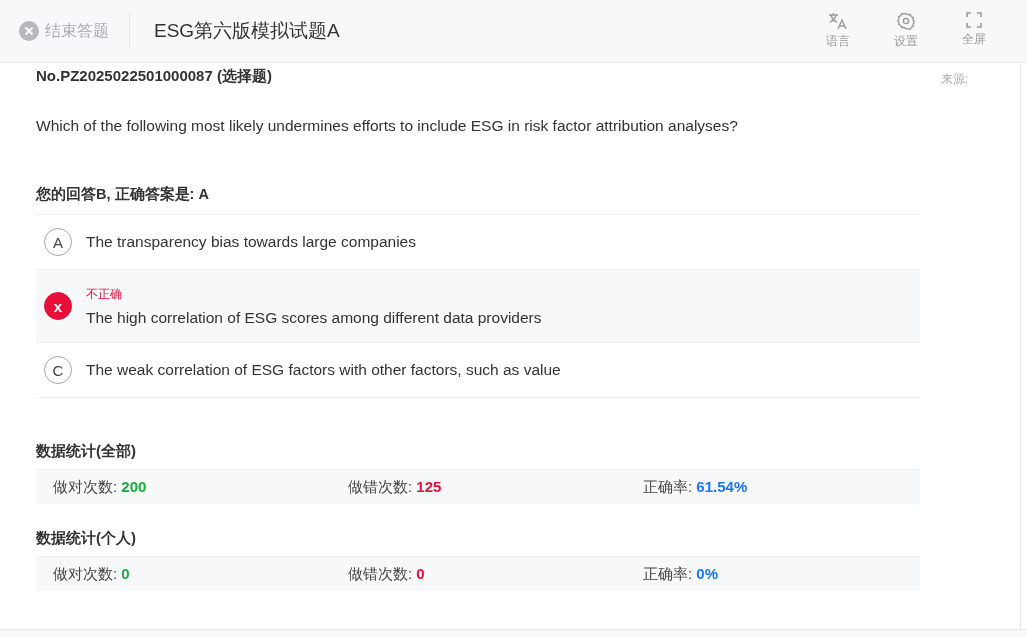  Describe the element at coordinates (104, 294) in the screenshot. I see `feedback-label: 不正确` at that location.